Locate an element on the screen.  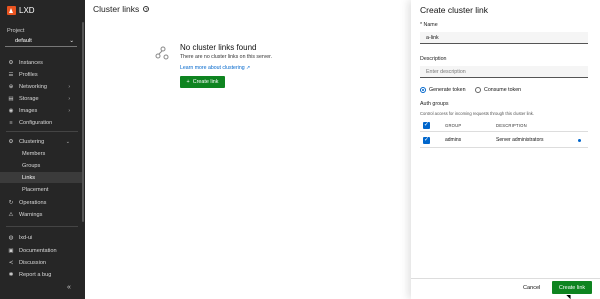
nav-warnings: ⚠ Warnings is located at coordinates (41, 214).